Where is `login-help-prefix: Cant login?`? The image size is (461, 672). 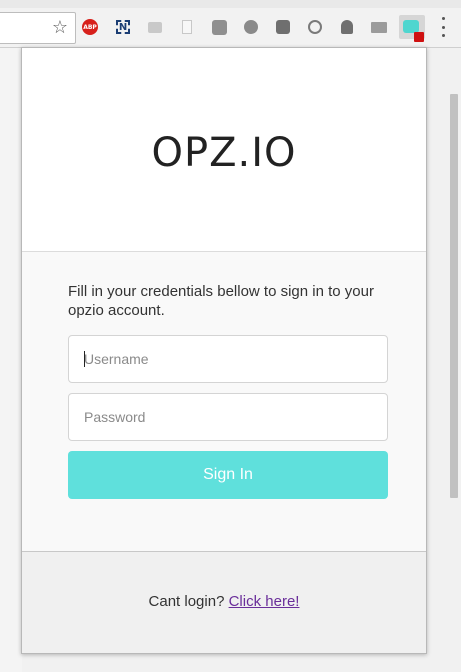
login-help-prefix: Cant login? is located at coordinates (188, 601).